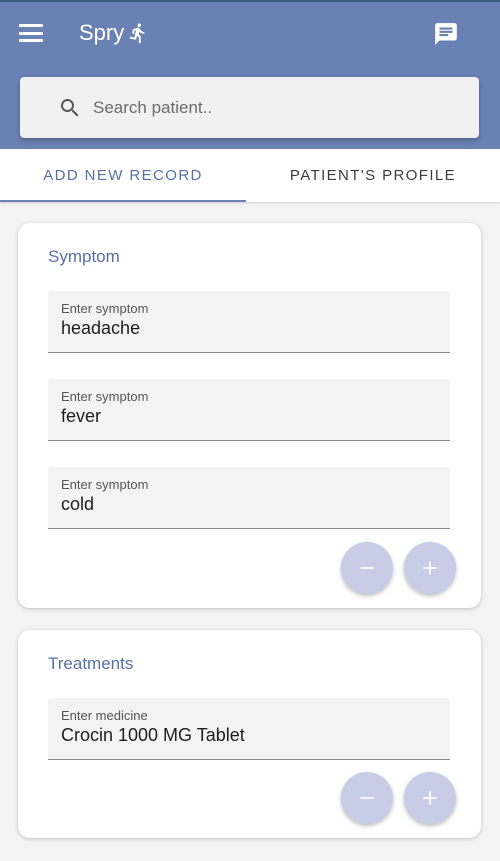 The width and height of the screenshot is (500, 861). Describe the element at coordinates (137, 33) in the screenshot. I see `running-person-icon` at that location.